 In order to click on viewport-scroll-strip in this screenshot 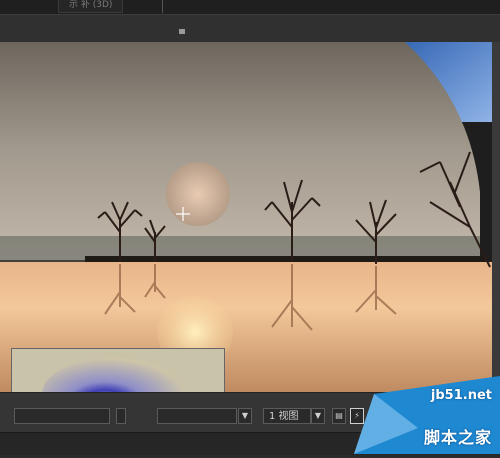, I will do `click(496, 217)`.